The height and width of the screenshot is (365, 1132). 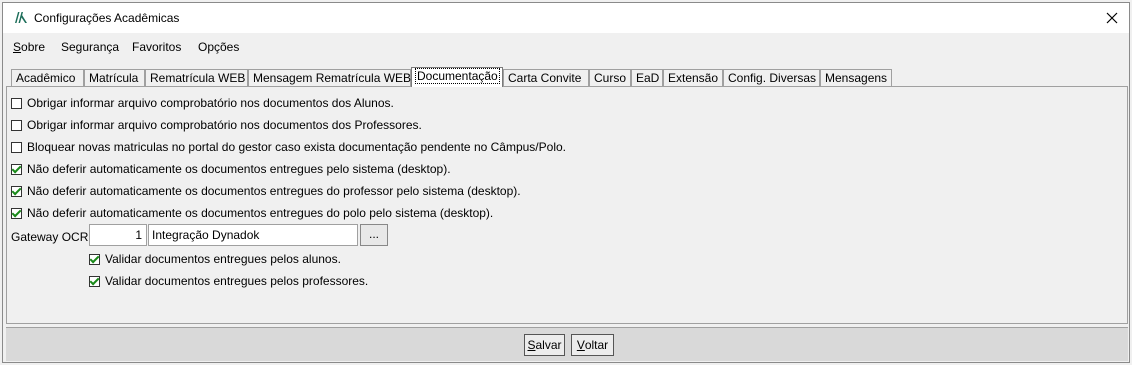 What do you see at coordinates (856, 77) in the screenshot?
I see `tab-mensagens: Mensagens` at bounding box center [856, 77].